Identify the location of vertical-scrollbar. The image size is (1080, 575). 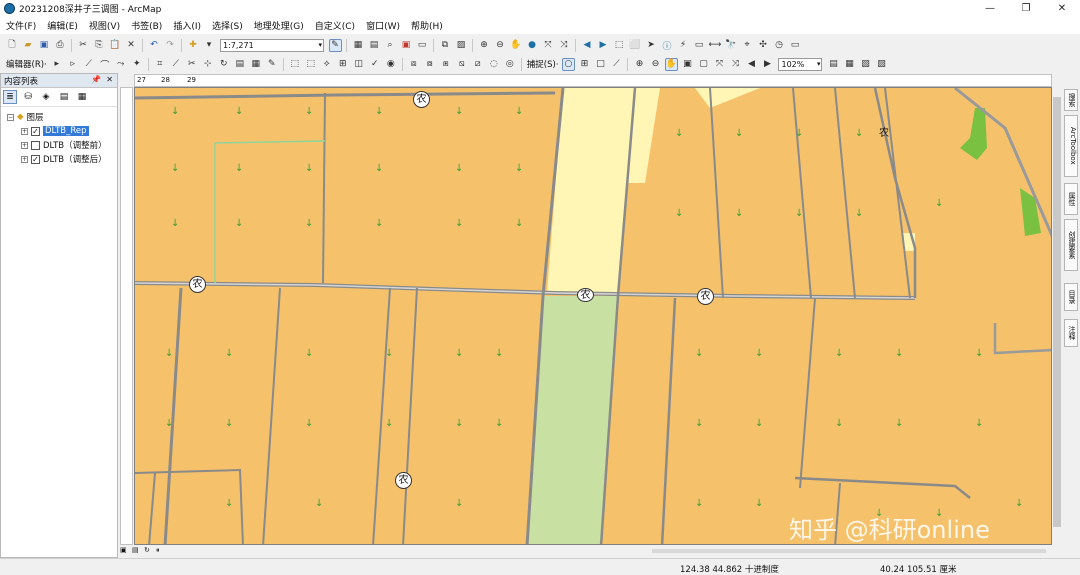
(1057, 316).